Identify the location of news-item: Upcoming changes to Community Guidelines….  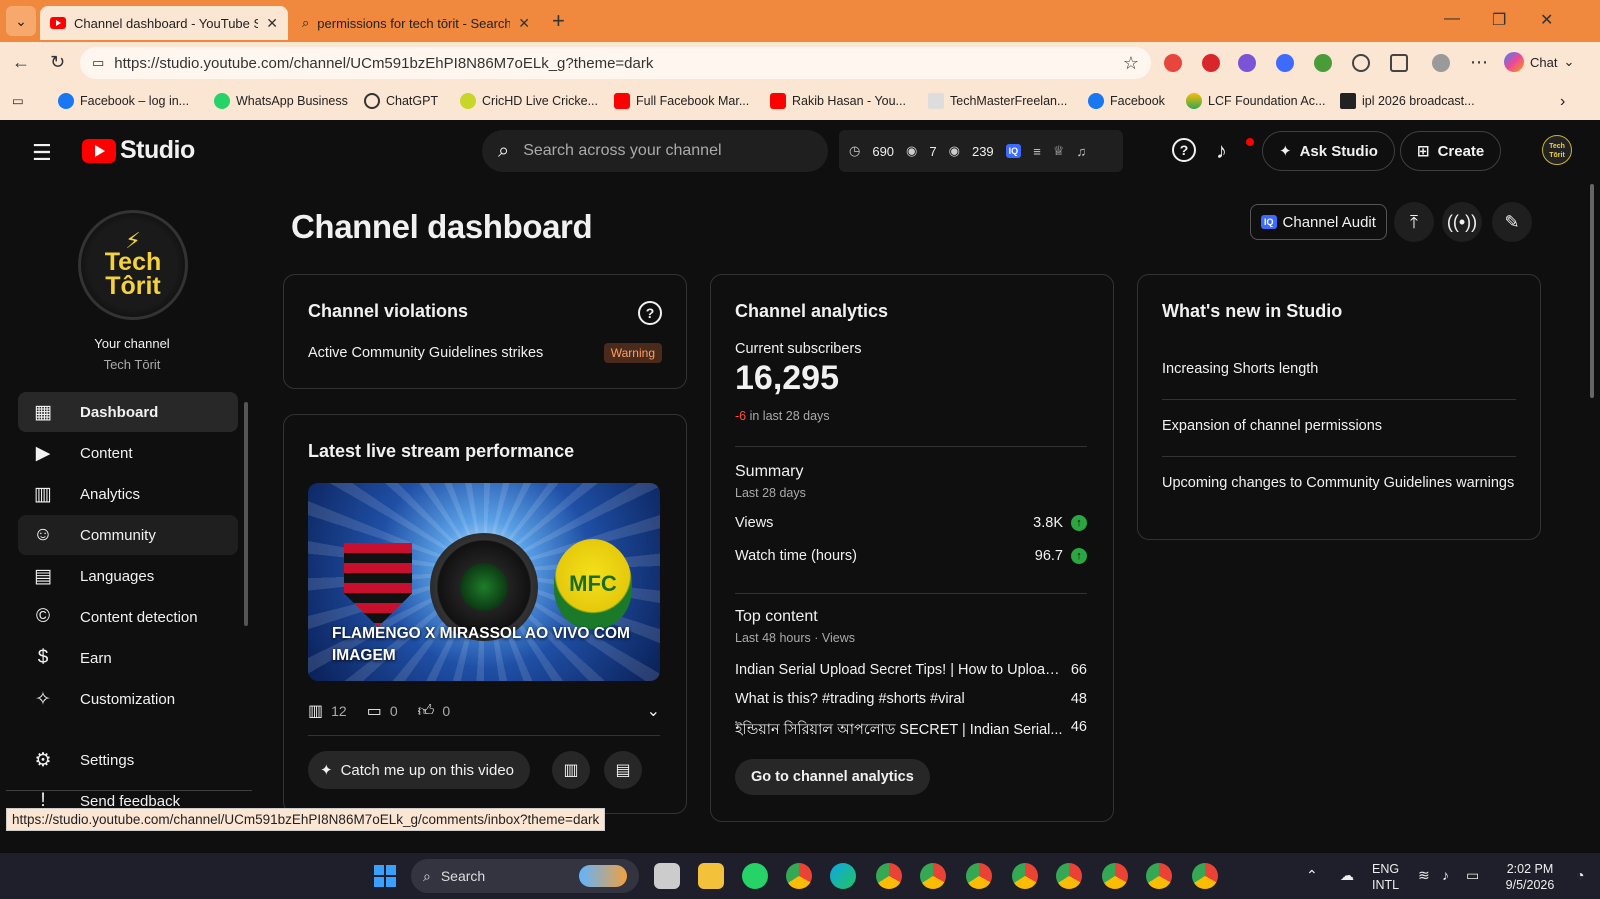
(1339, 483).